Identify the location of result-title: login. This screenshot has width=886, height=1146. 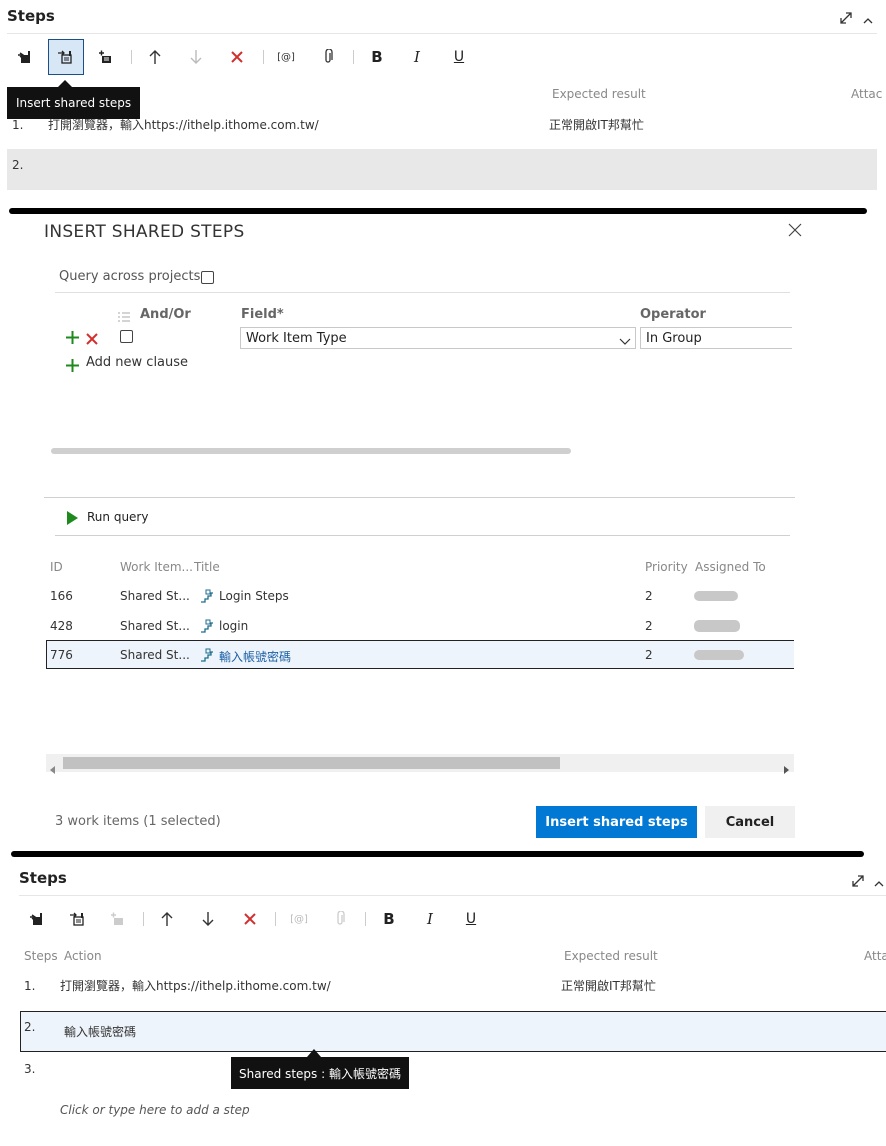
(233, 626).